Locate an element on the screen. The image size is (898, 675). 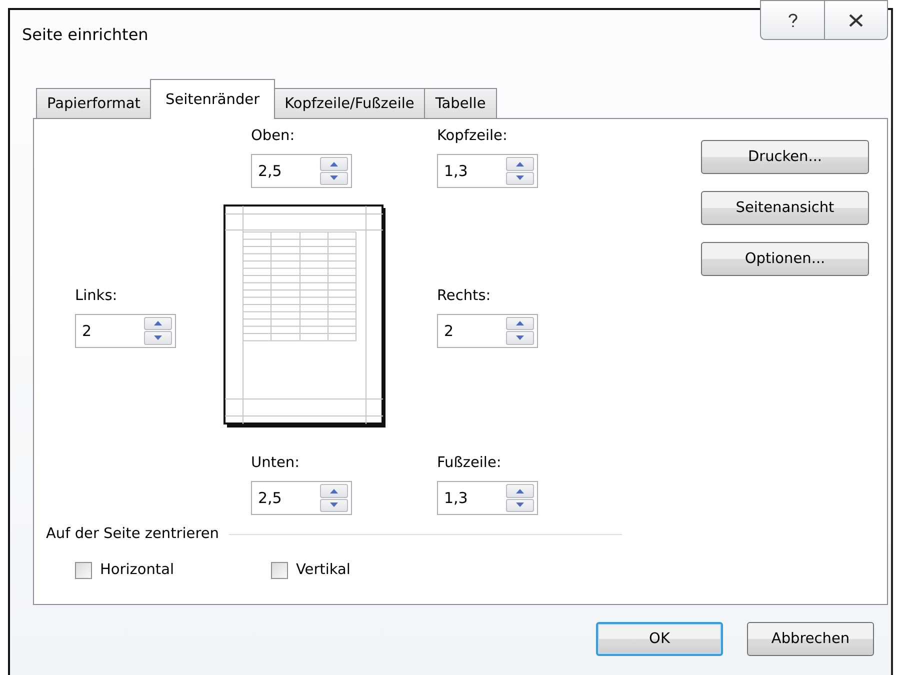
tab: Papierformat is located at coordinates (94, 103).